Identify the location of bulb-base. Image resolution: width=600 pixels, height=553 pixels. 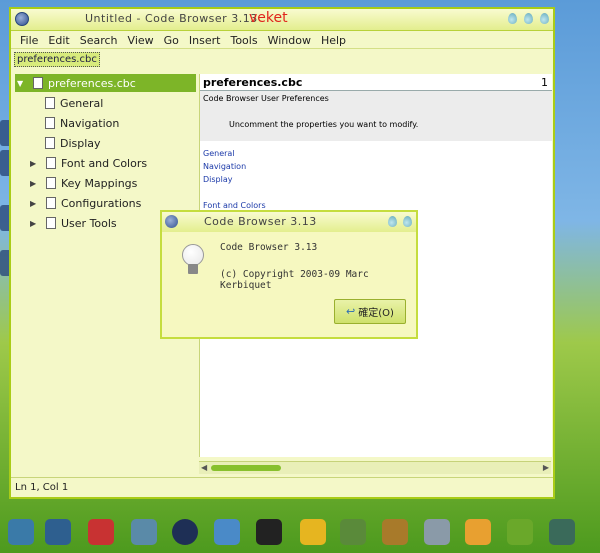
(193, 269).